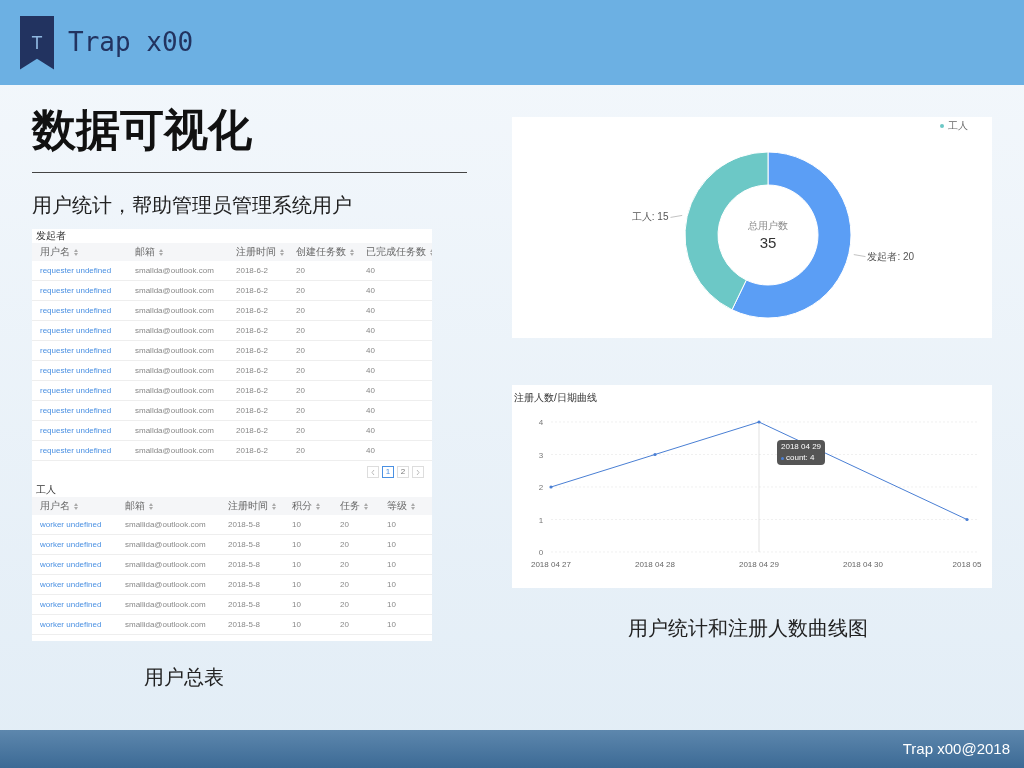 The image size is (1024, 768). I want to click on x-tick-label: 2018 04 27, so click(551, 564).